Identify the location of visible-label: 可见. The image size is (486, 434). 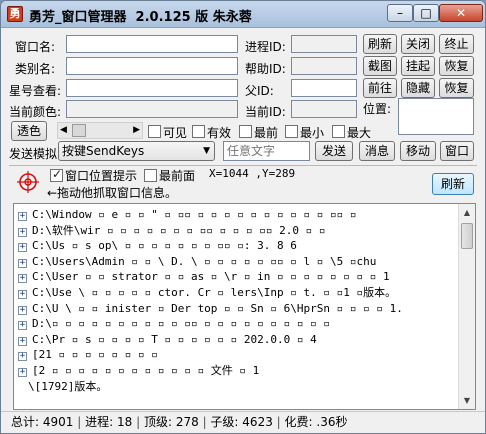
(175, 133).